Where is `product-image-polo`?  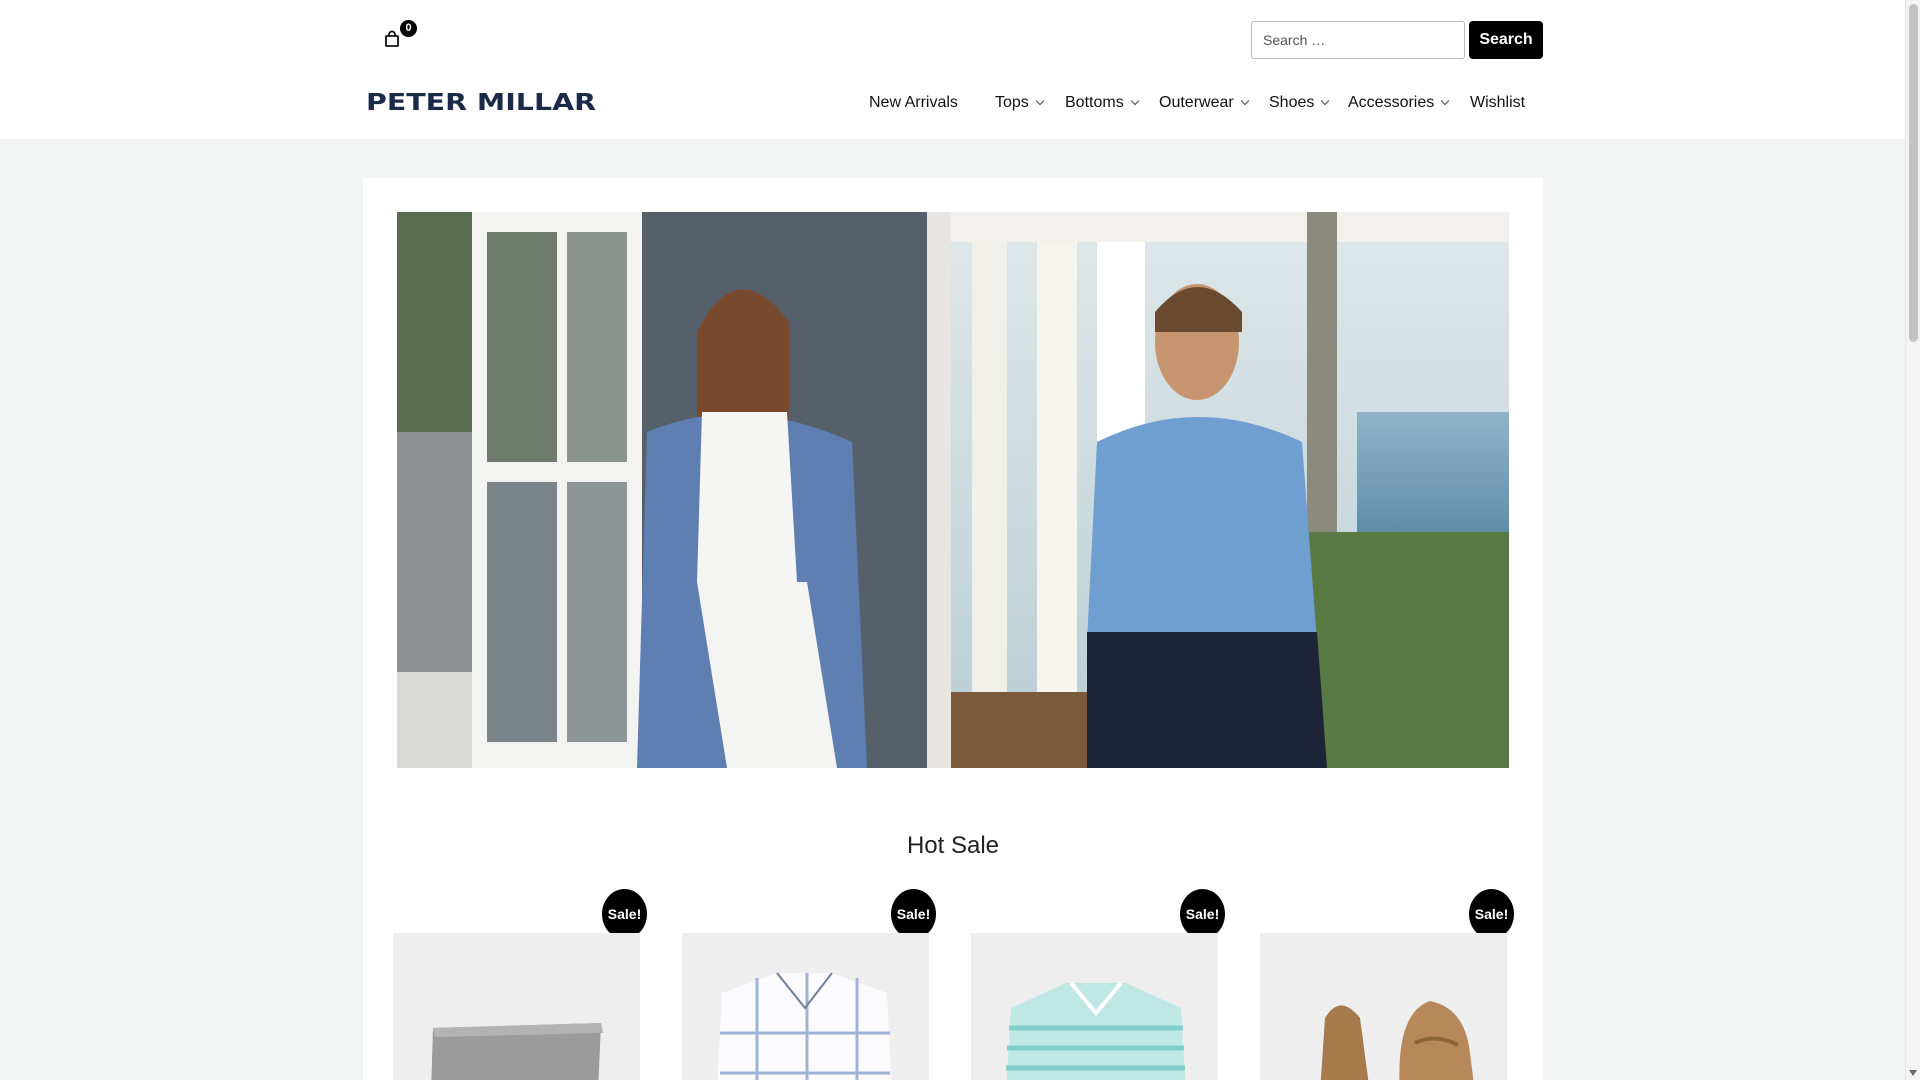
product-image-polo is located at coordinates (1094, 1006).